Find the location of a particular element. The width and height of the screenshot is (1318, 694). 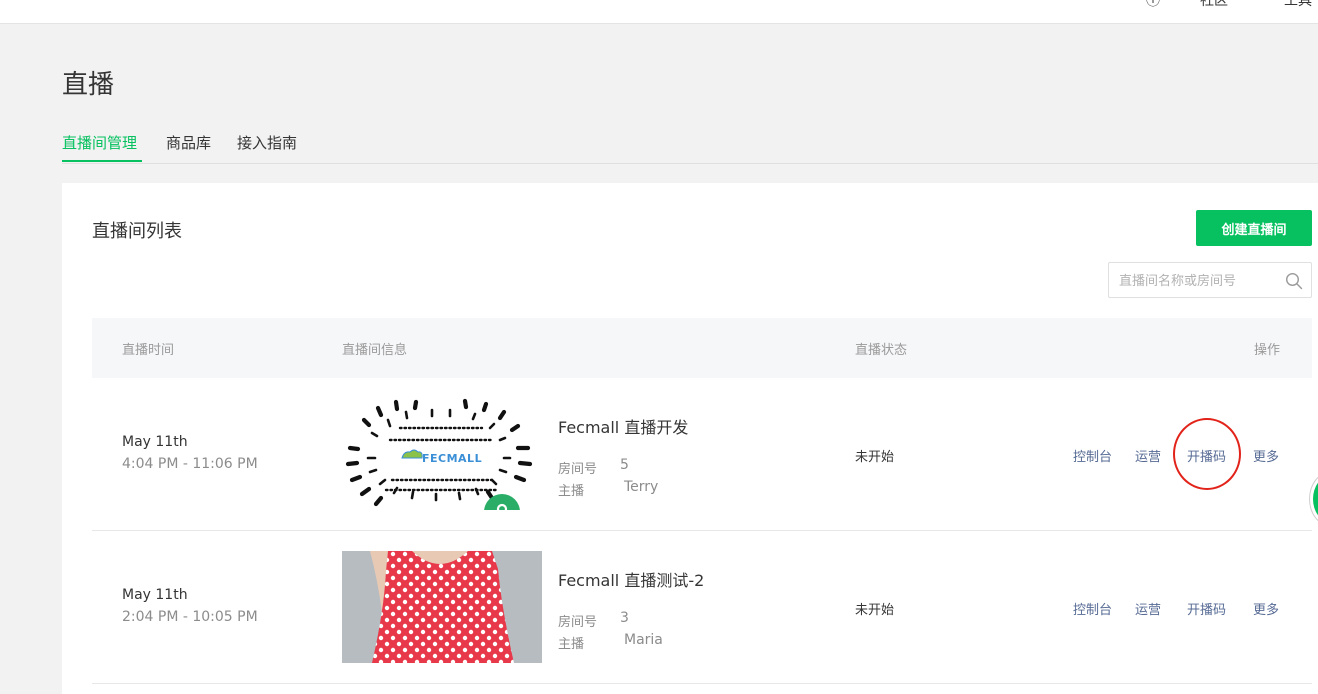

tab-live-room-management: 直播间管理 is located at coordinates (99, 142).